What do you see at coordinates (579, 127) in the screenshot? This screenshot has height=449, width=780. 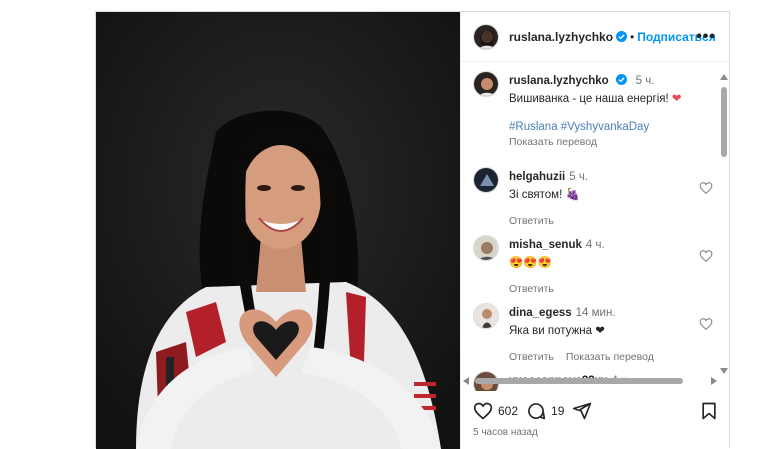 I see `hashtag-links: #Ruslana #VyshyvankaDay` at bounding box center [579, 127].